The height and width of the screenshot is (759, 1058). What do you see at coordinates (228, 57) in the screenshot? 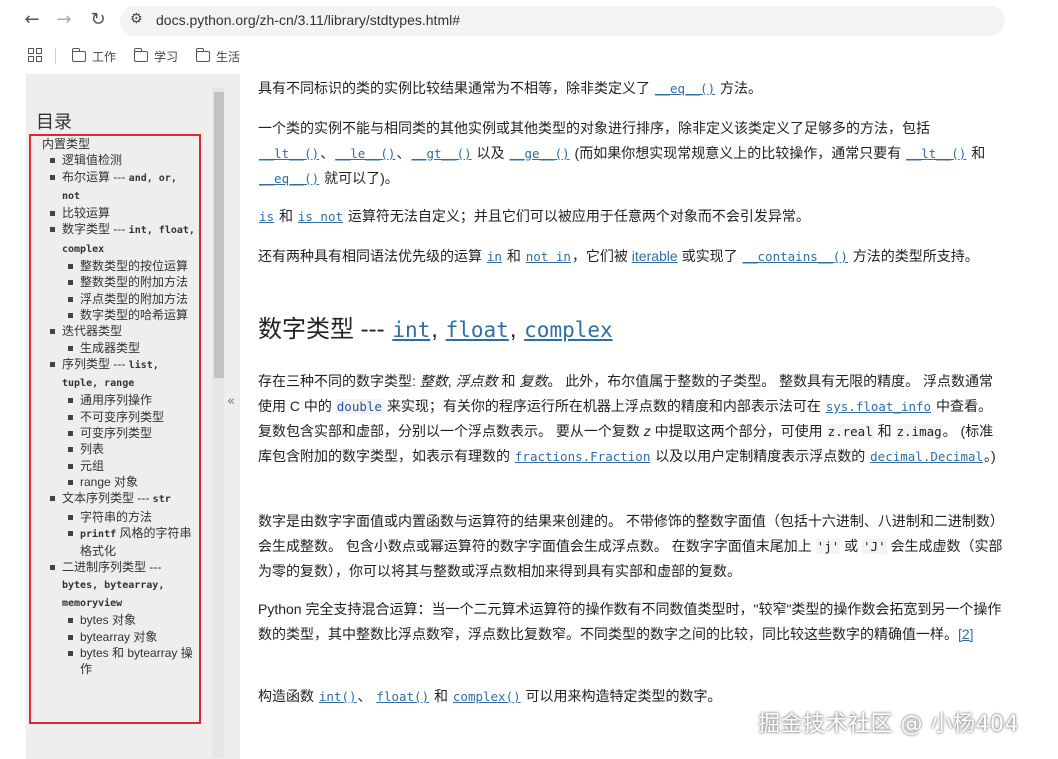
I see `bookmark-label: 生活` at bounding box center [228, 57].